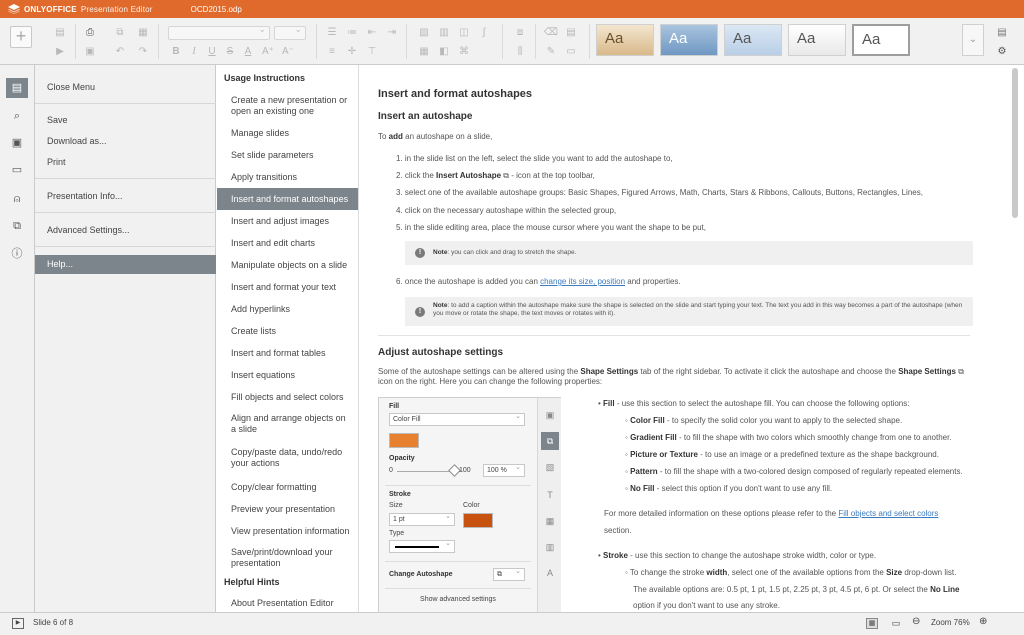 This screenshot has width=1024, height=635. What do you see at coordinates (17, 199) in the screenshot?
I see `user-icon: ⍝` at bounding box center [17, 199].